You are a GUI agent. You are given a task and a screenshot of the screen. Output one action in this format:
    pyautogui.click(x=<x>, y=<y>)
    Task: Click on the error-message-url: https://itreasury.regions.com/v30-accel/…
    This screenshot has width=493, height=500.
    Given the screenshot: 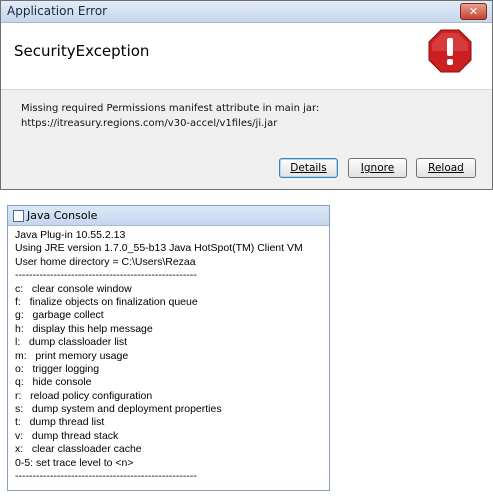 What is the action you would take?
    pyautogui.click(x=149, y=123)
    